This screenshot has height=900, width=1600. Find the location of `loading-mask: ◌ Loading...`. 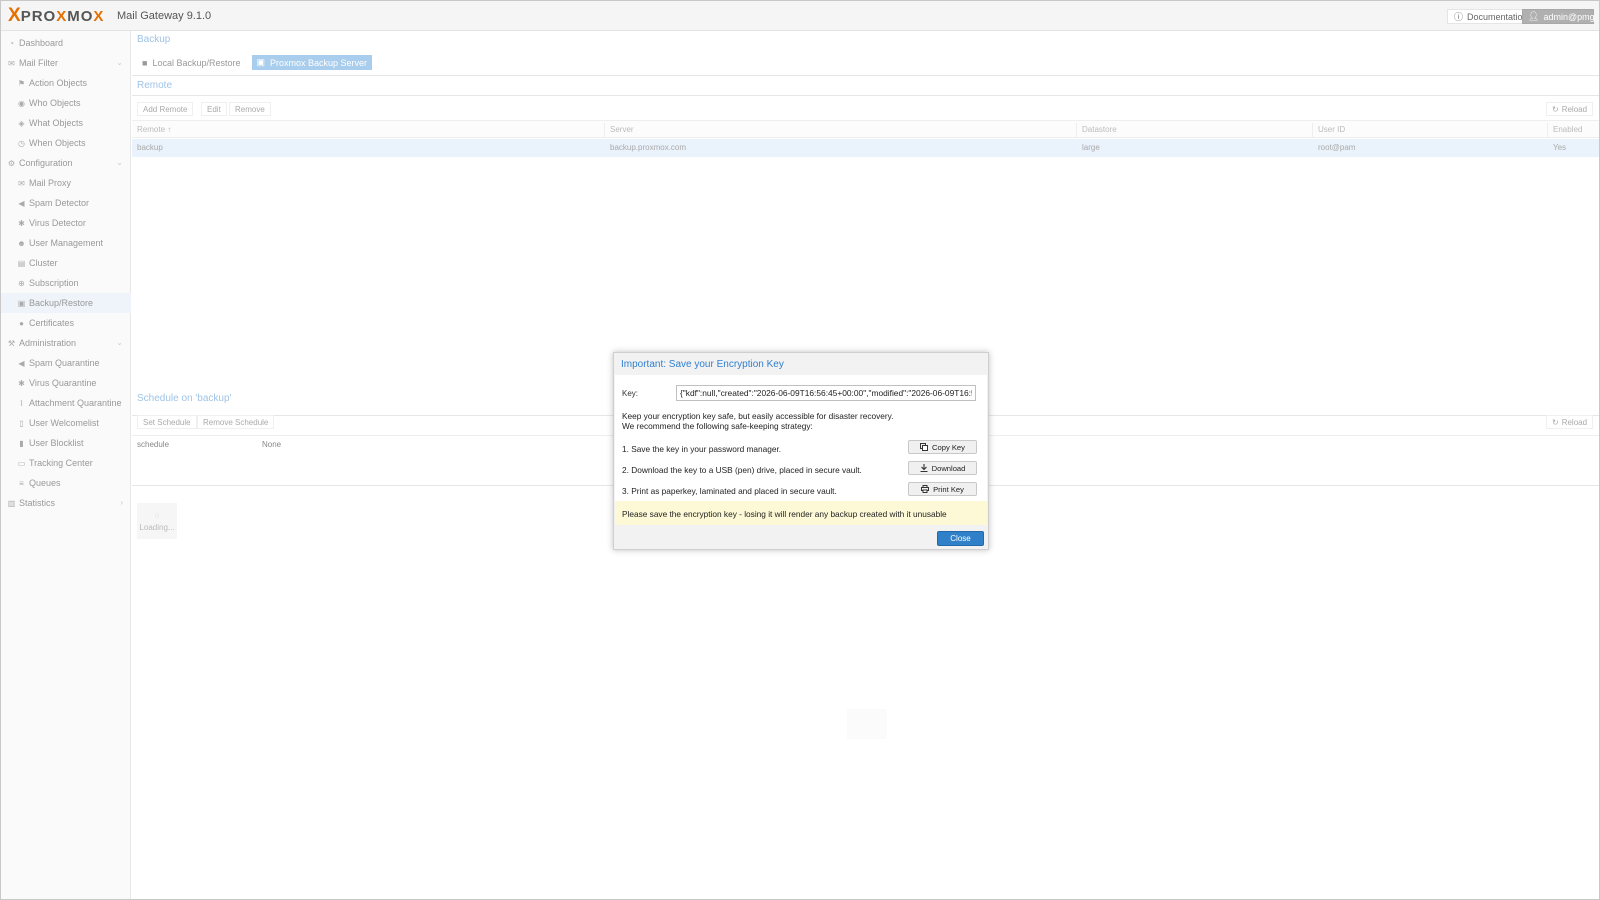

loading-mask: ◌ Loading... is located at coordinates (157, 521).